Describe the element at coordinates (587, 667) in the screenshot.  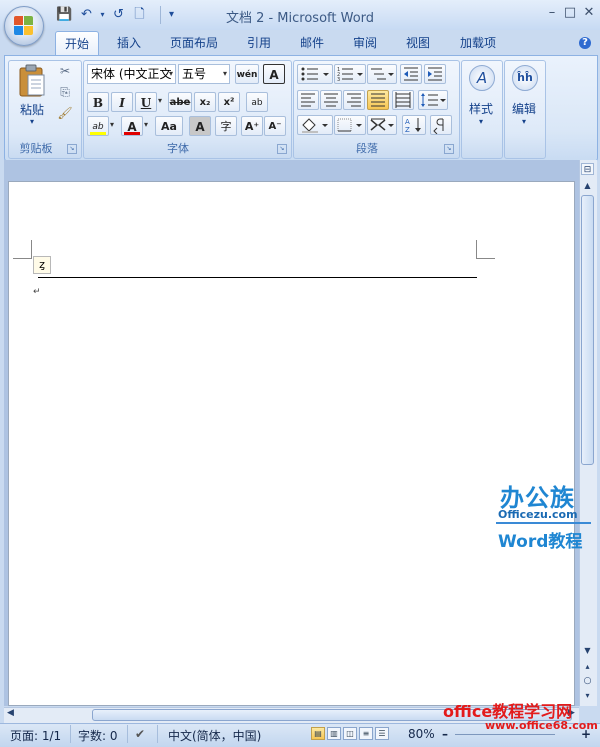
I see `previous-page-icon: ▴` at that location.